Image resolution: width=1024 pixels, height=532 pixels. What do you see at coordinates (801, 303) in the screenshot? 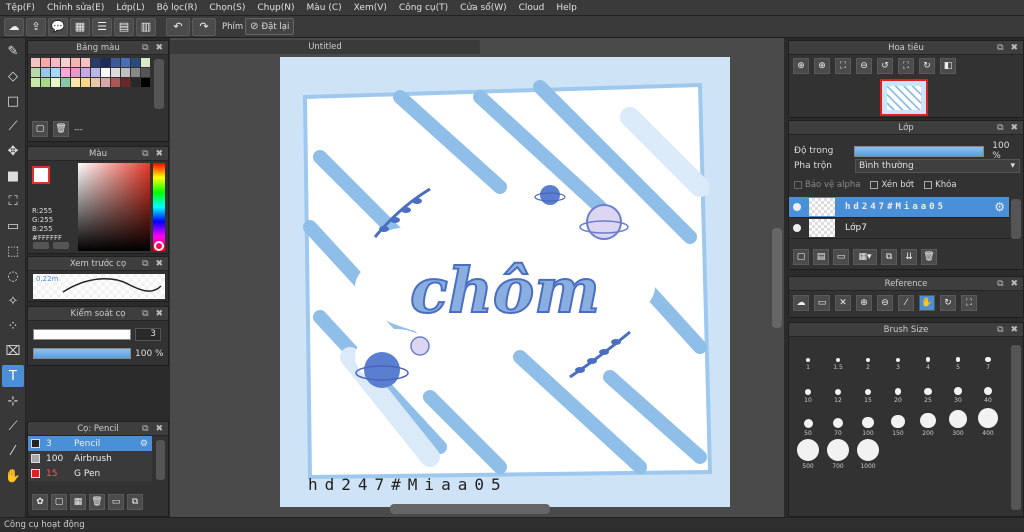
I see `reference-cloud-icon: ☁` at bounding box center [801, 303].